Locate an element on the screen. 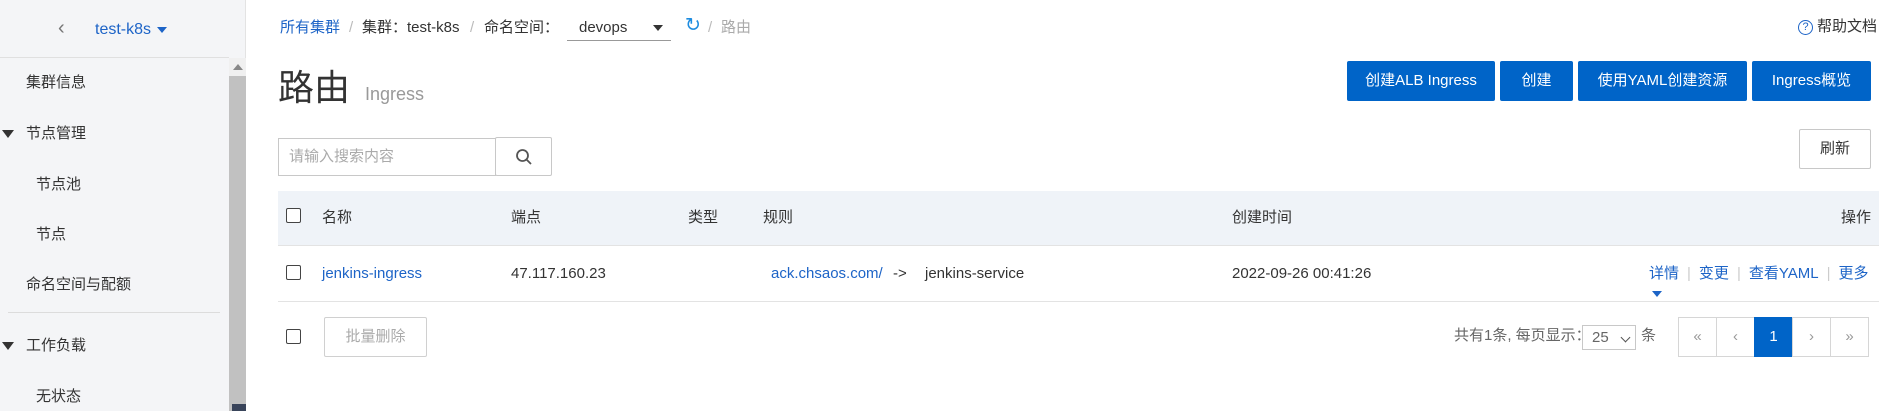  cluster-switcher: test-k8s is located at coordinates (131, 30).